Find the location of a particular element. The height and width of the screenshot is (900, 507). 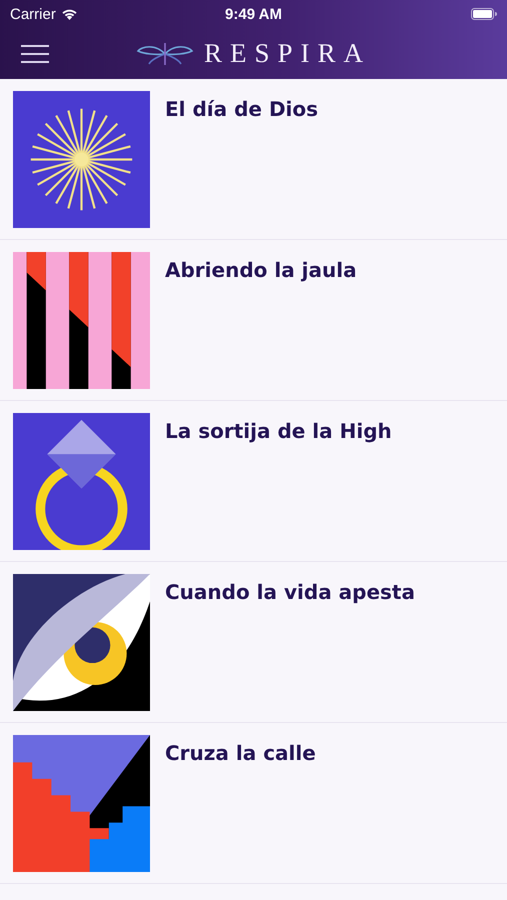

clock-time: 9:49 AM is located at coordinates (253, 14).